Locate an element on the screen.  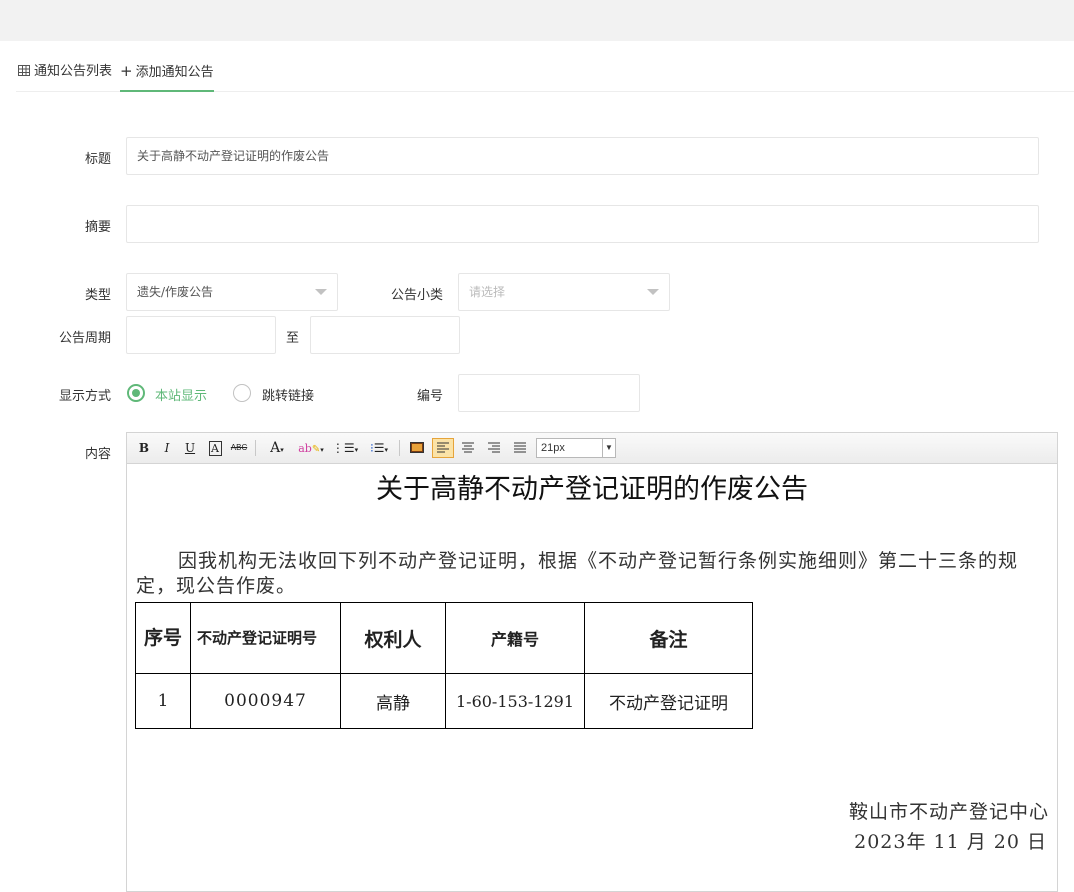
tab-notice-list: 通知公告列表 is located at coordinates (65, 71).